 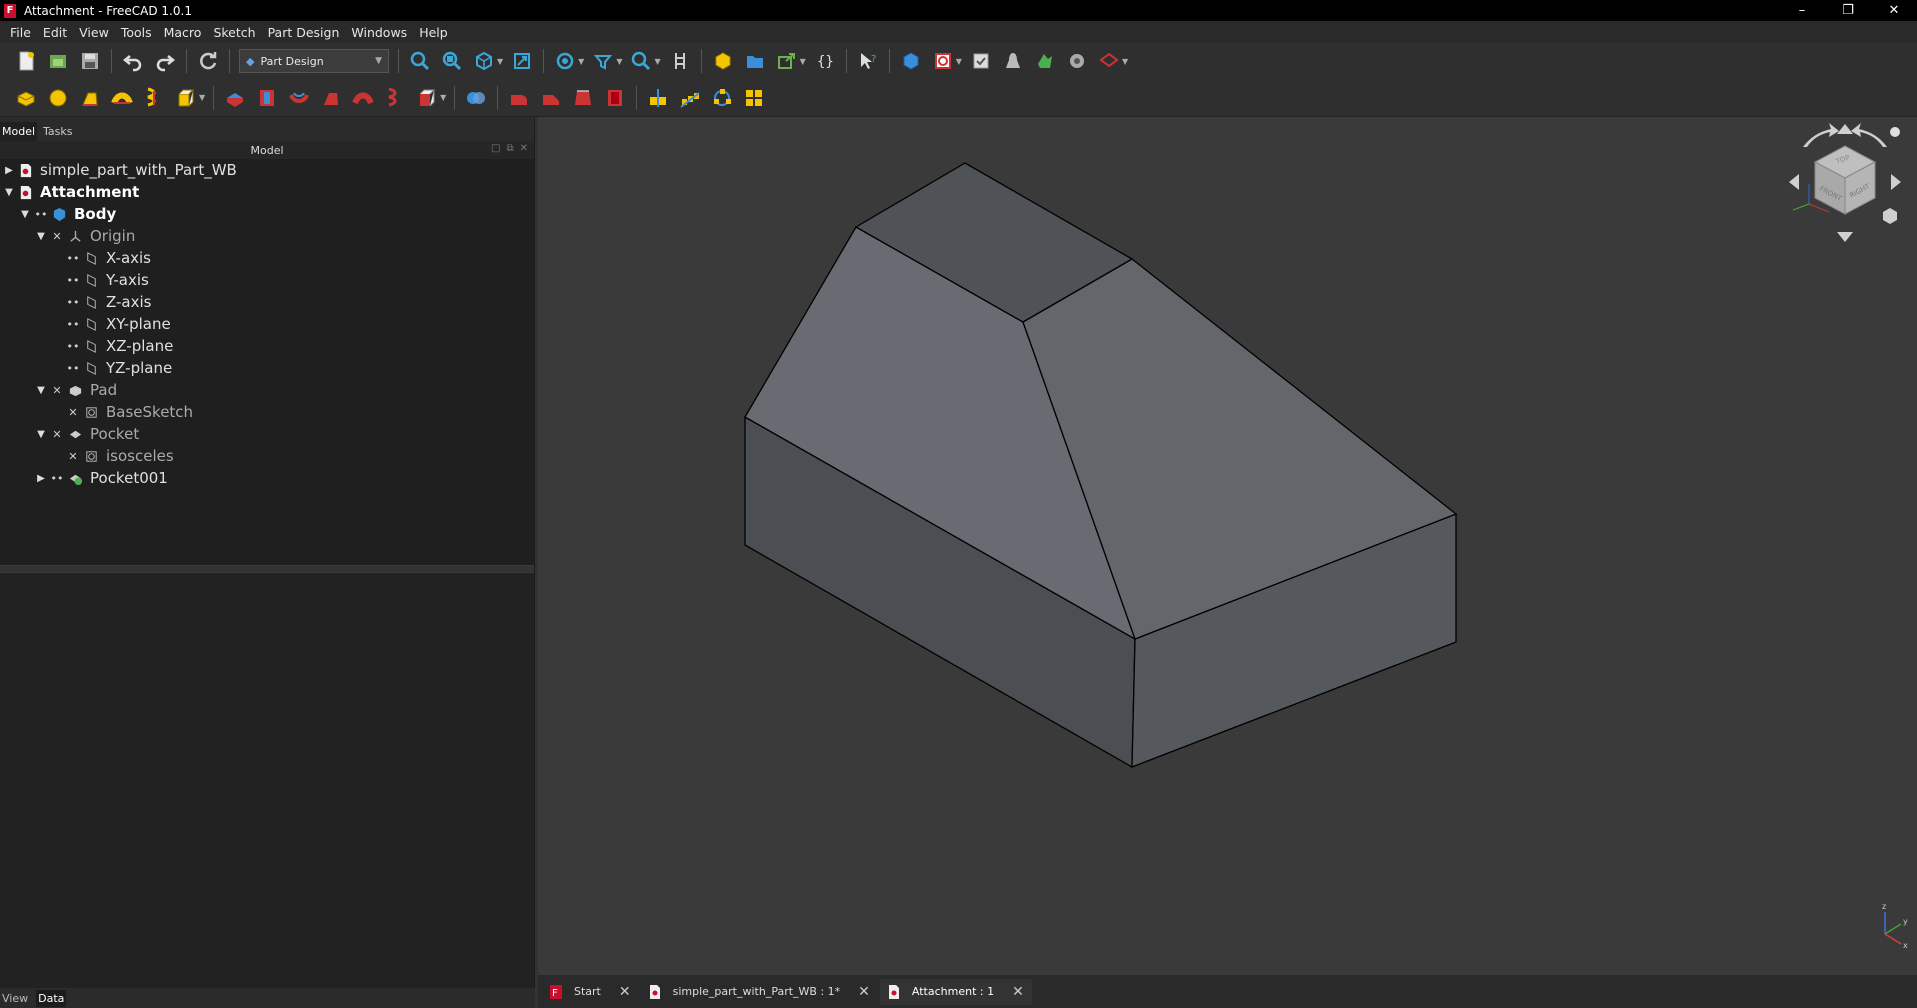 I want to click on selection-dropdown-icon: ▼, so click(x=619, y=61).